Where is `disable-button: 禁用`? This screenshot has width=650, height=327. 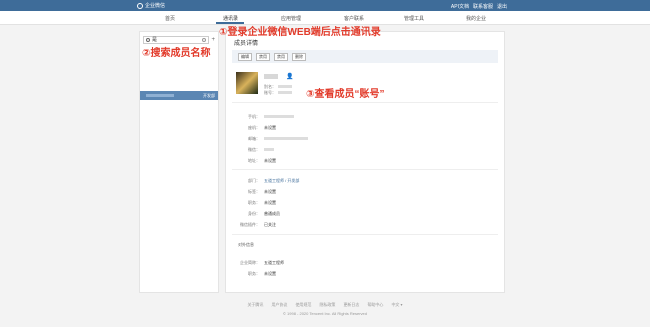 disable-button: 禁用 is located at coordinates (263, 57).